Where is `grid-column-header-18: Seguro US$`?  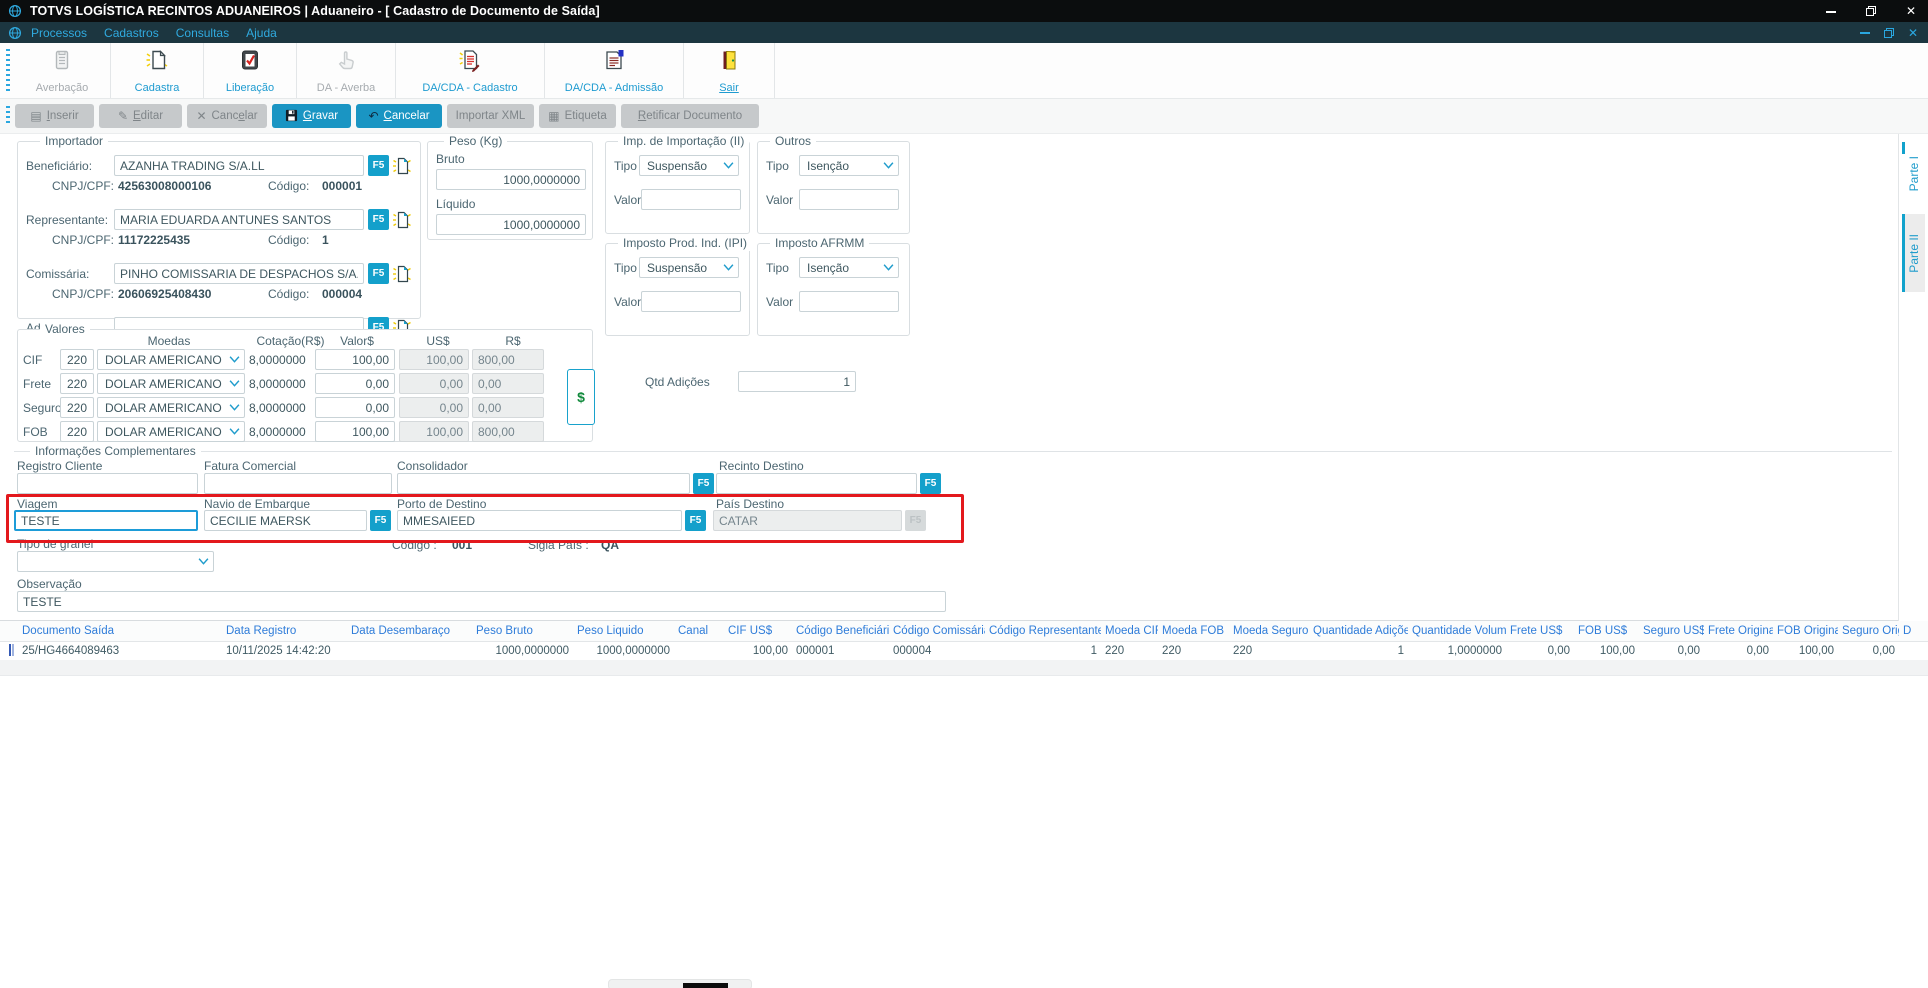 grid-column-header-18: Seguro US$ is located at coordinates (1671, 631).